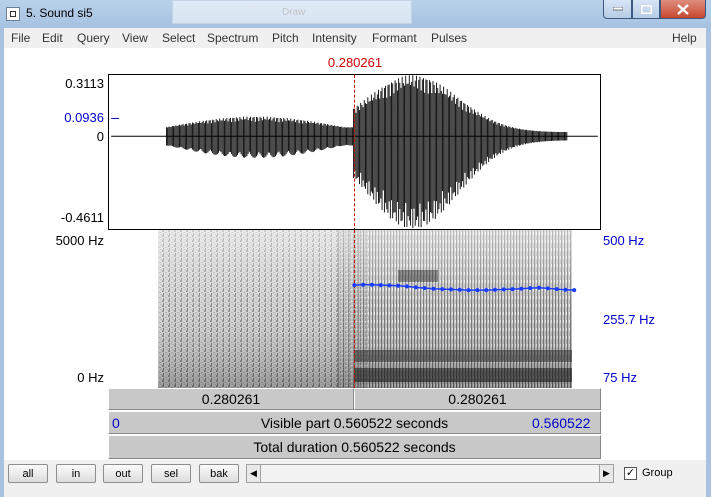 This screenshot has height=497, width=711. I want to click on horizontal-scrollbar, so click(430, 473).